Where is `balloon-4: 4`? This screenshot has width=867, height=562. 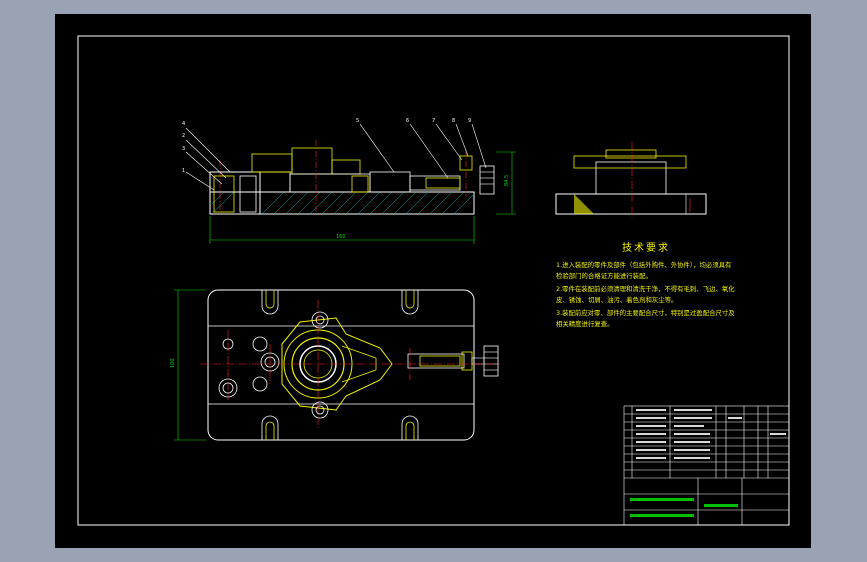
balloon-4: 4 is located at coordinates (183, 124).